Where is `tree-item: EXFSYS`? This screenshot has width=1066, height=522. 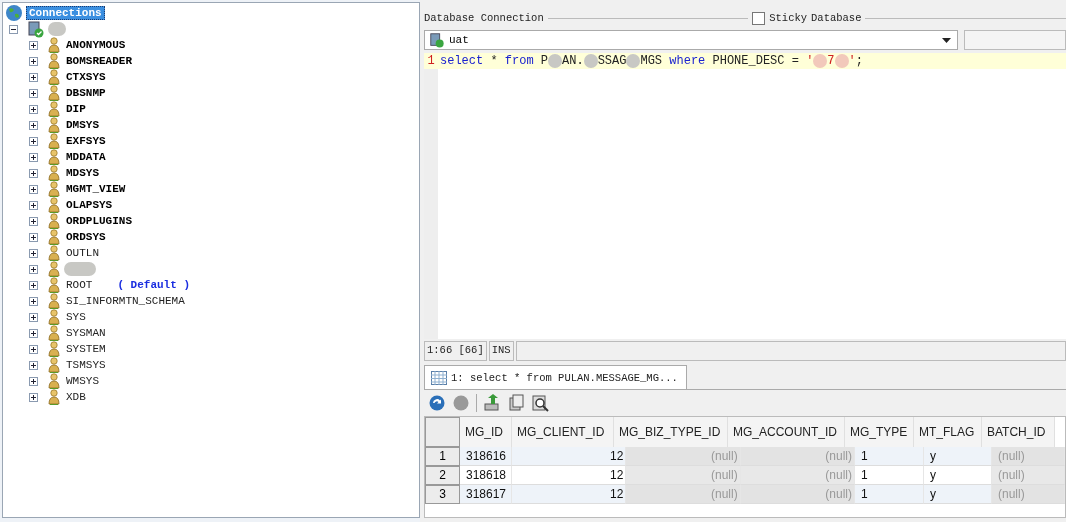
tree-item: EXFSYS is located at coordinates (86, 141).